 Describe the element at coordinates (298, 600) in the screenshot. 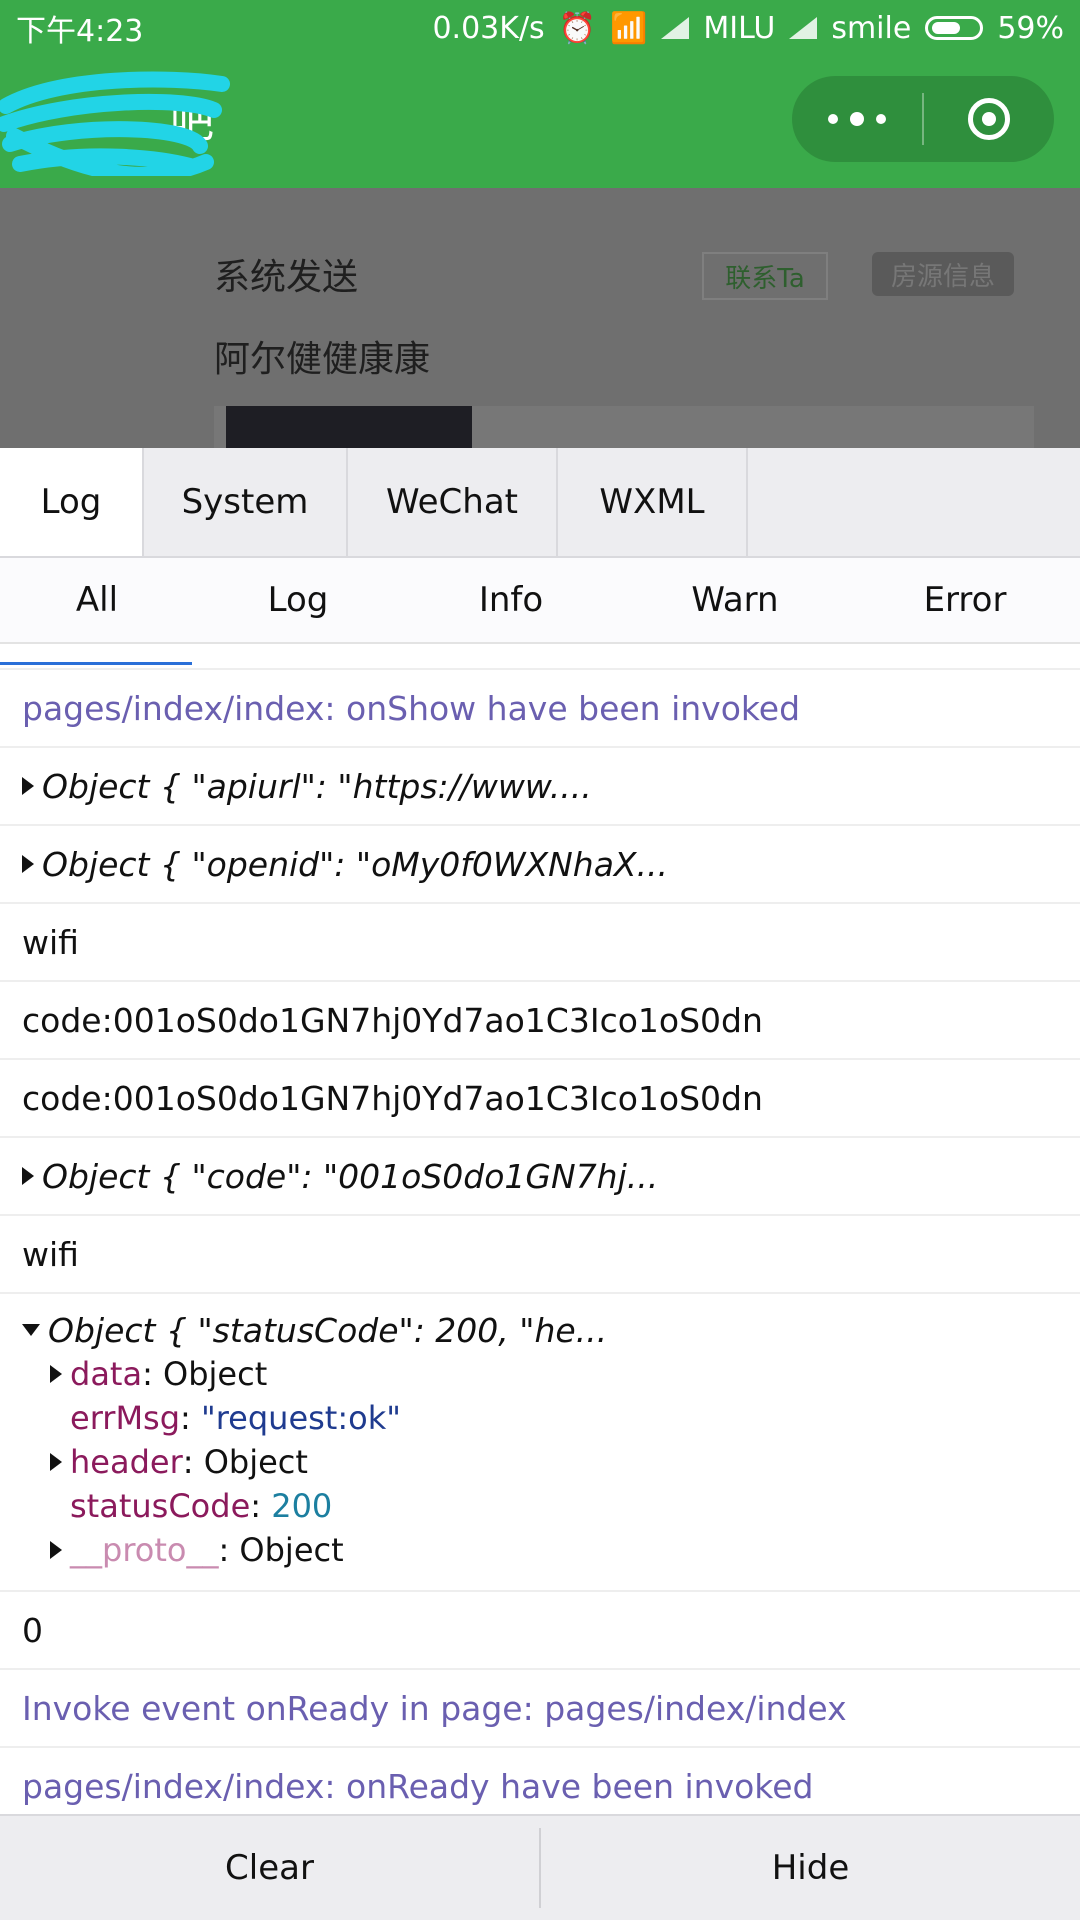

I see `filter-log: Log` at that location.